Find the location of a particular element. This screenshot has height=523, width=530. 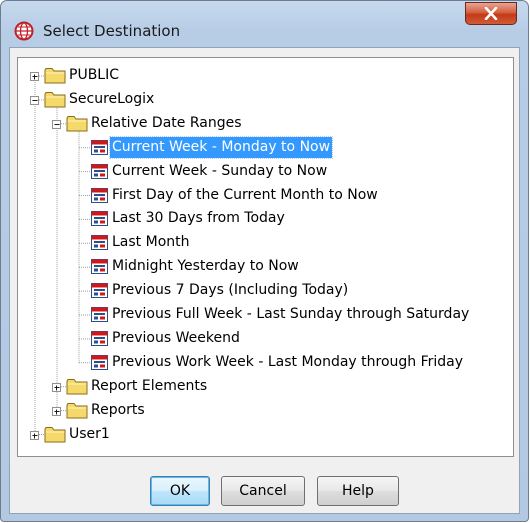

cancel-button: Cancel is located at coordinates (263, 491).